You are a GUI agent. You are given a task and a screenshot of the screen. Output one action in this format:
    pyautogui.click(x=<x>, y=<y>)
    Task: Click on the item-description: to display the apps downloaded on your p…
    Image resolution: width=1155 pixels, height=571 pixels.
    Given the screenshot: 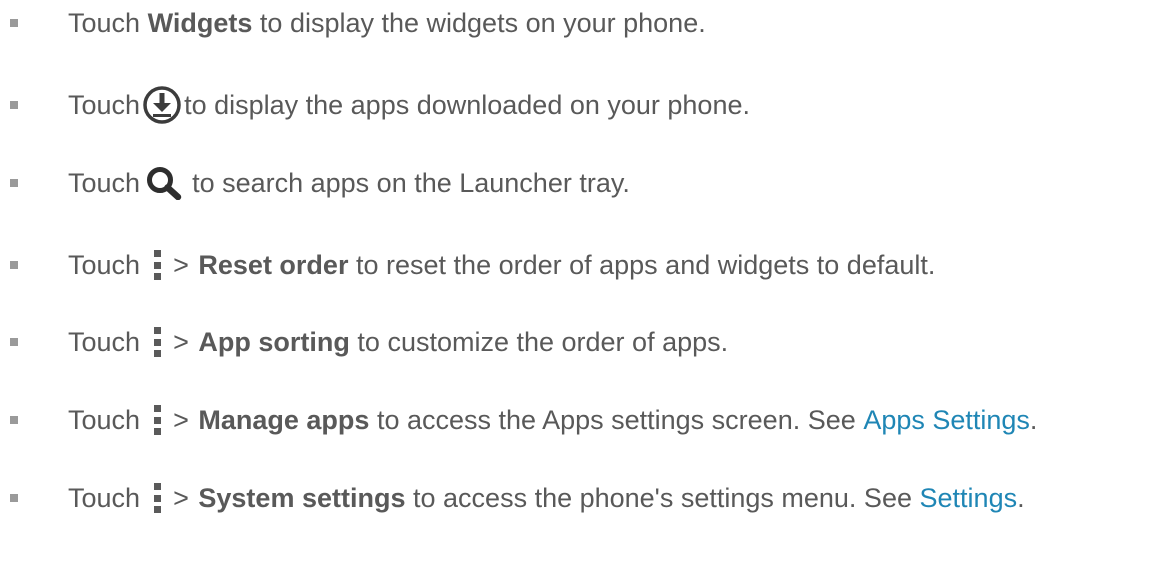 What is the action you would take?
    pyautogui.click(x=467, y=104)
    